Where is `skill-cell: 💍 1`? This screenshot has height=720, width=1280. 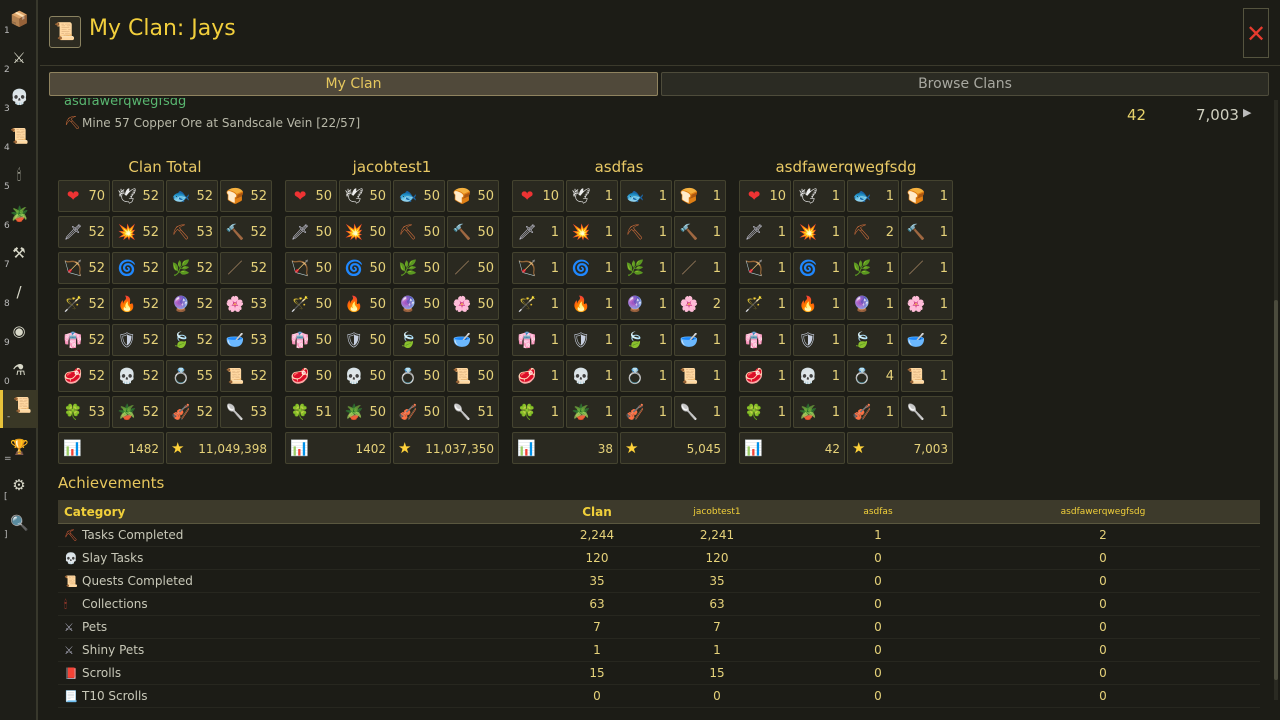 skill-cell: 💍 1 is located at coordinates (646, 376).